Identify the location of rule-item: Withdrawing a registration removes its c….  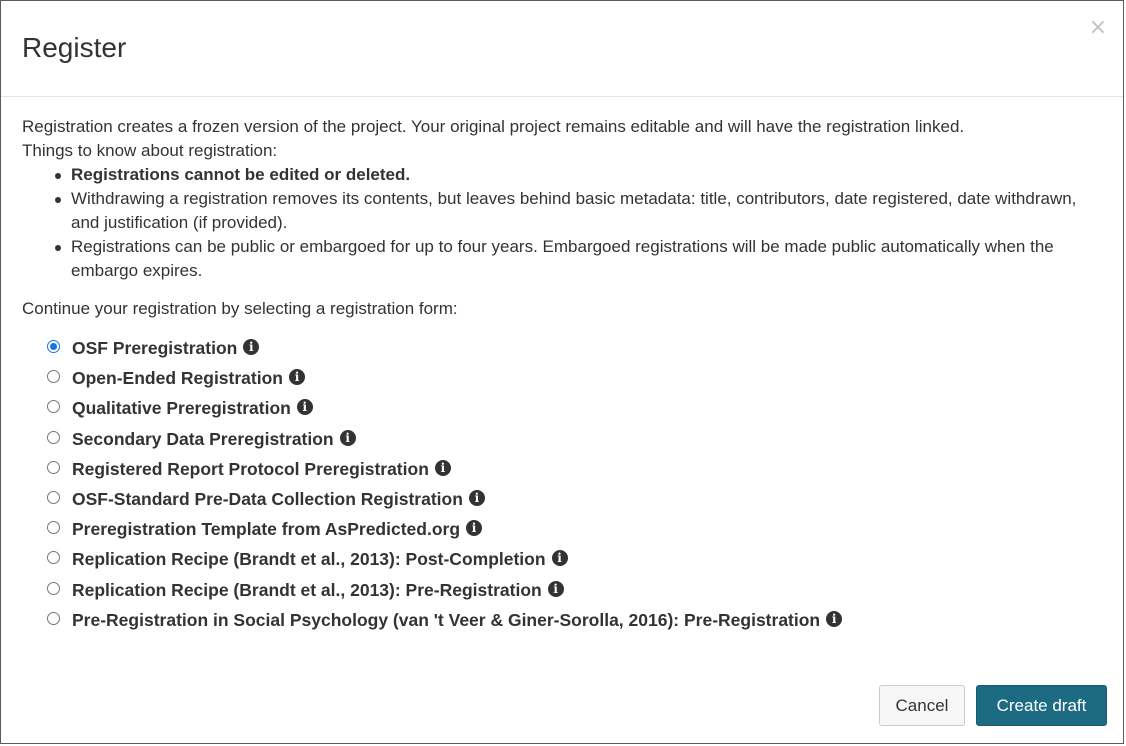
(574, 211).